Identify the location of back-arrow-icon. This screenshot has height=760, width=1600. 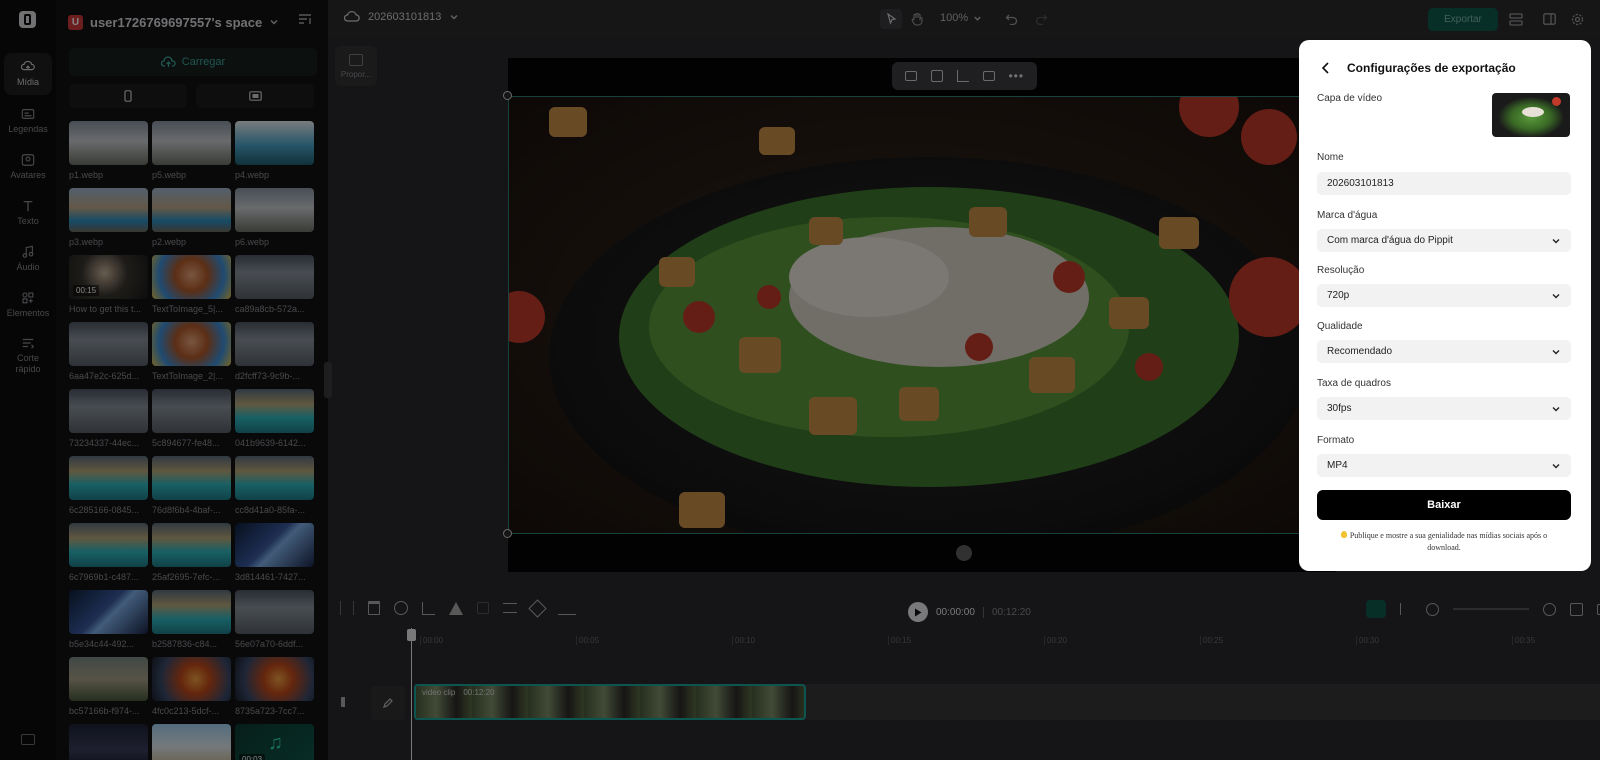
(1326, 68).